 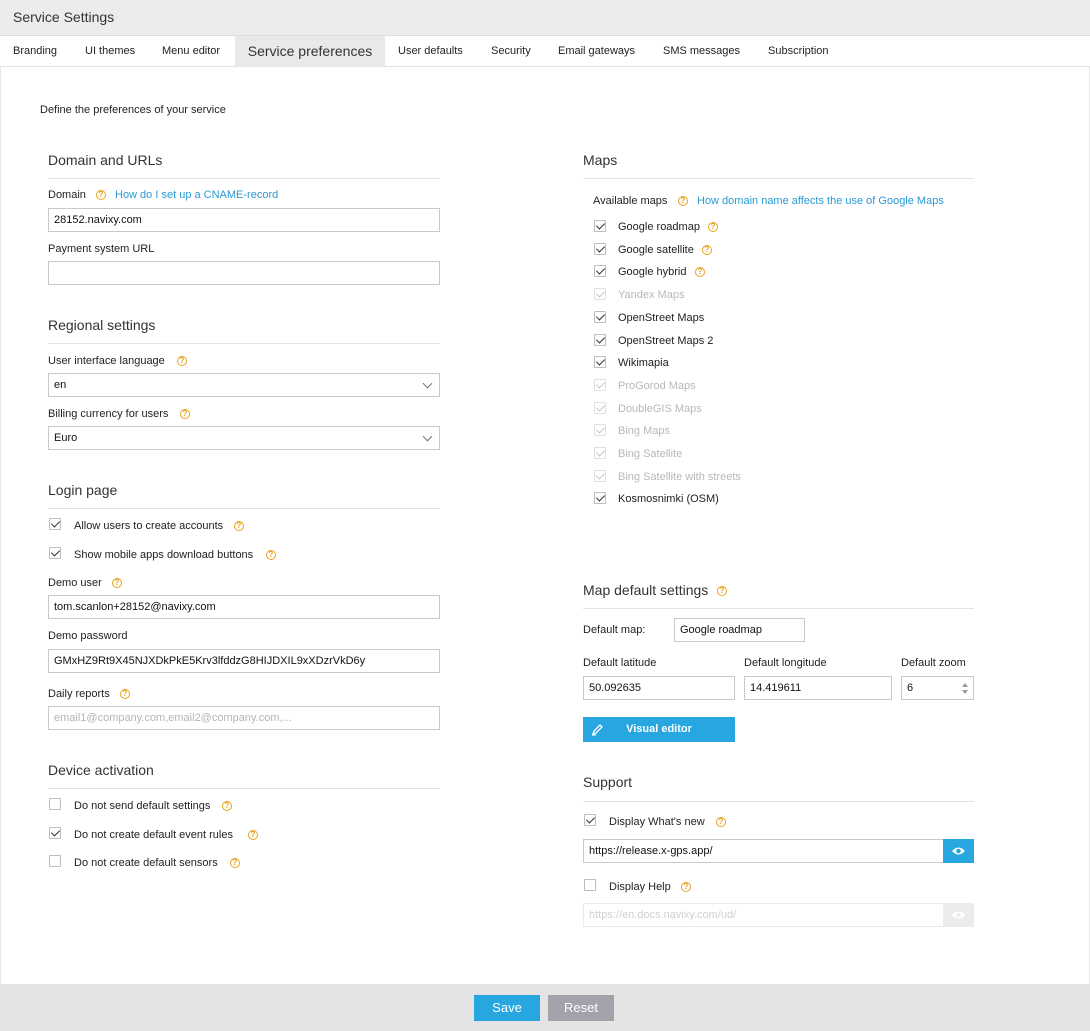 What do you see at coordinates (600, 476) in the screenshot?
I see `map-checkbox-bing-satellite-with-streets` at bounding box center [600, 476].